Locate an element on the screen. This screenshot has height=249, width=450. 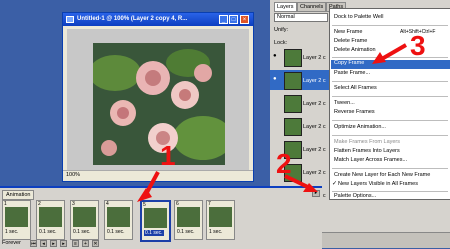
unify-label: Unify: is located at coordinates (281, 30).